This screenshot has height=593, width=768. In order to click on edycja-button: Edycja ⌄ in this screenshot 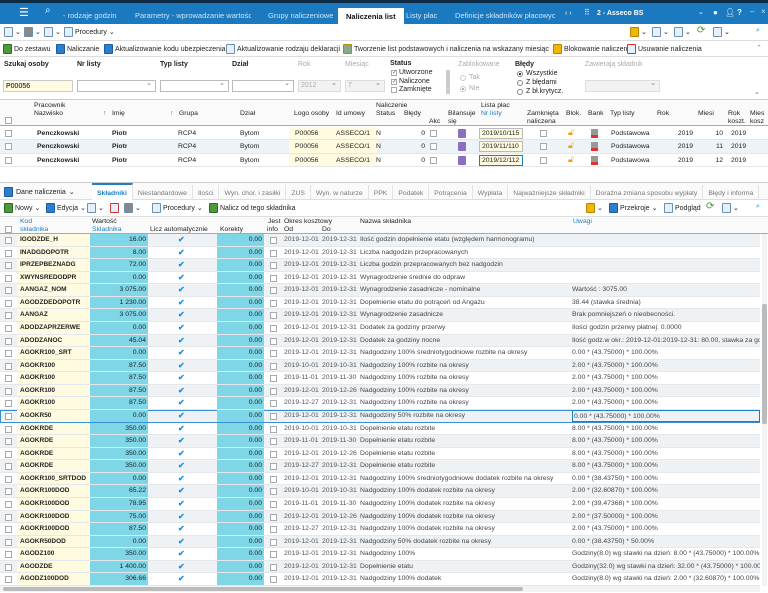, I will do `click(66, 208)`.